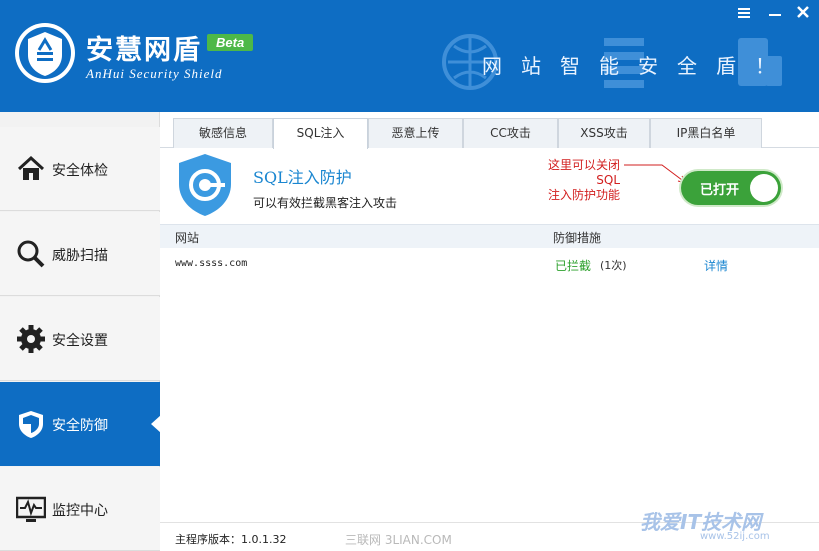  Describe the element at coordinates (31, 424) in the screenshot. I see `shield-icon` at that location.